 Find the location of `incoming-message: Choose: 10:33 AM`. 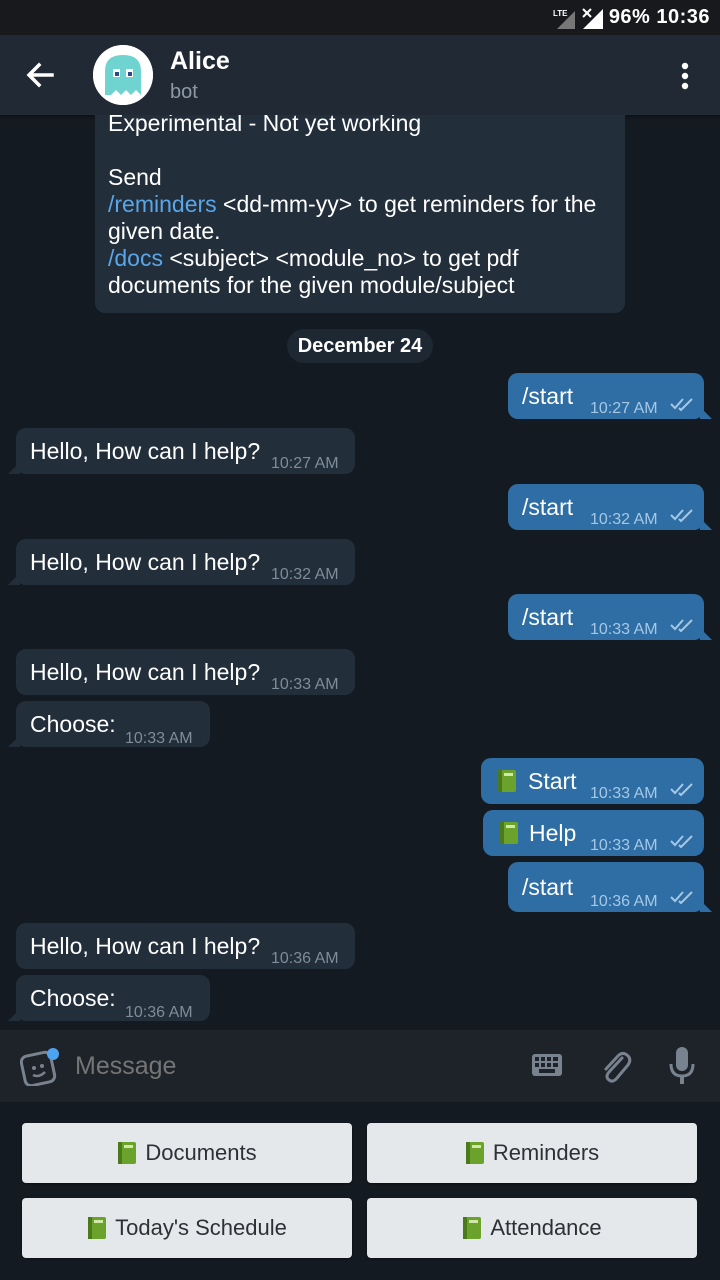

incoming-message: Choose: 10:33 AM is located at coordinates (109, 724).